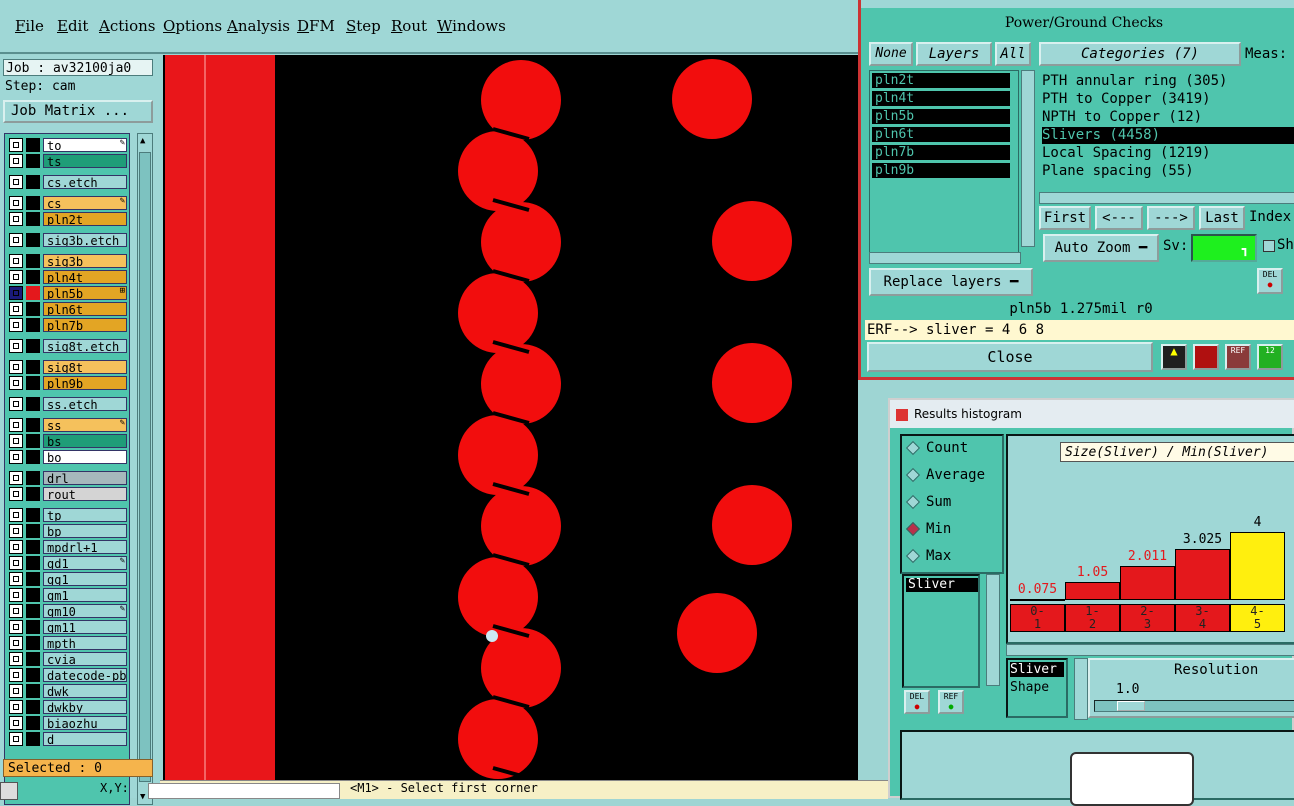 The height and width of the screenshot is (806, 1294). I want to click on layer-name: cs, so click(85, 203).